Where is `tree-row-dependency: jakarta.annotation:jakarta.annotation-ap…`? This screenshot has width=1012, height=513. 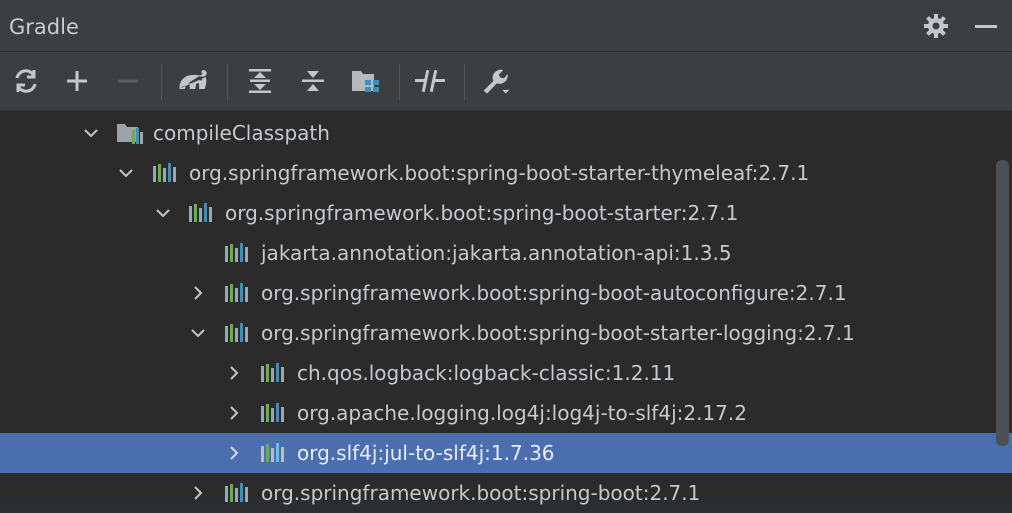
tree-row-dependency: jakarta.annotation:jakarta.annotation-ap… is located at coordinates (497, 253).